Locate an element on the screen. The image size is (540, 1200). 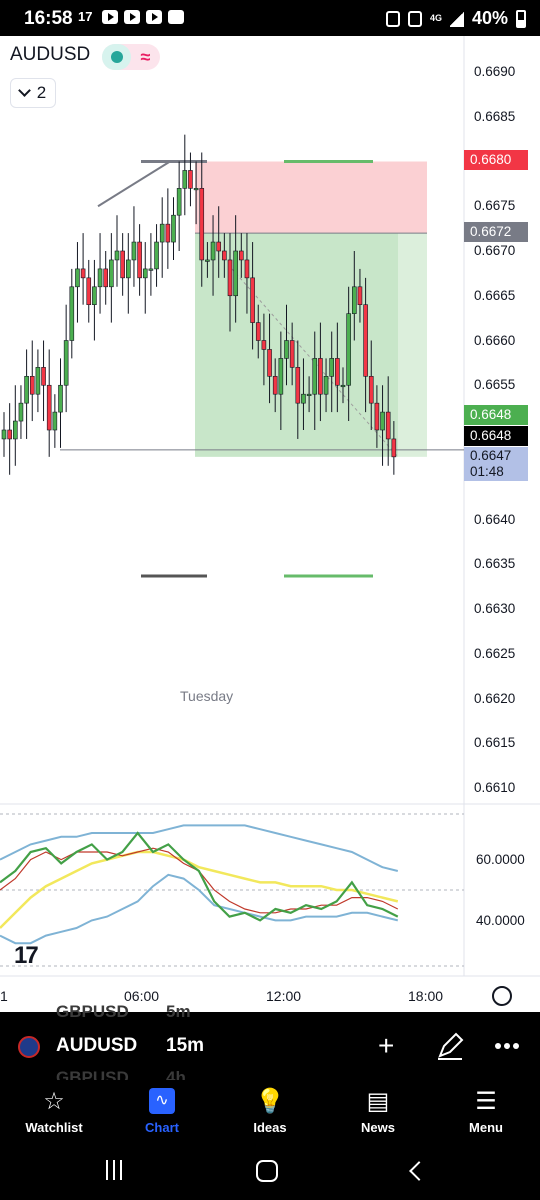
more-options-icon is located at coordinates (507, 1046).